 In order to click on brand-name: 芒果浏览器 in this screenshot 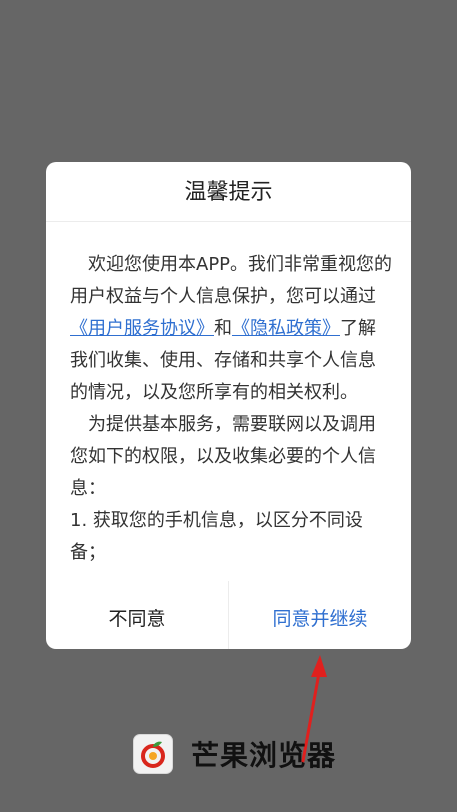, I will do `click(264, 755)`.